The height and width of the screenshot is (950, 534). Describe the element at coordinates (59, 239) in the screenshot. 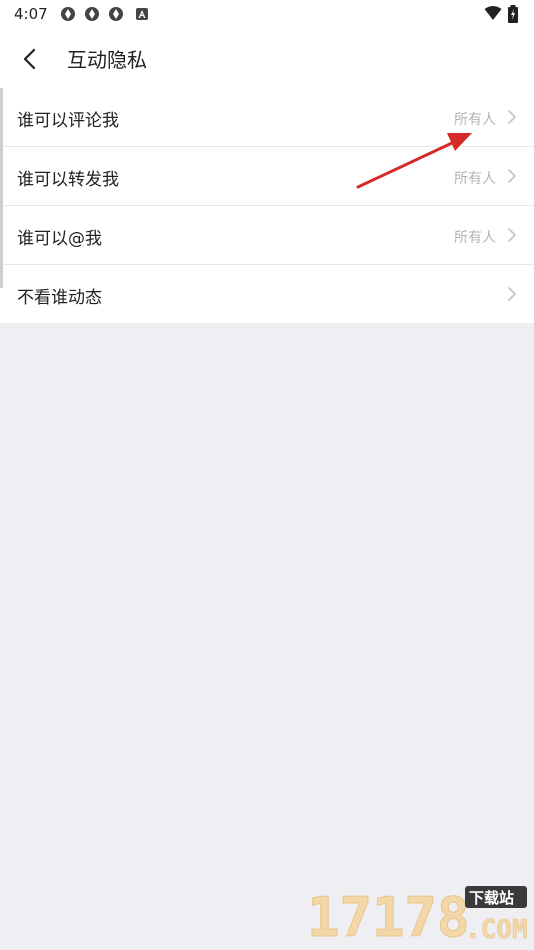

I see `setting-label: 谁可以@我` at that location.